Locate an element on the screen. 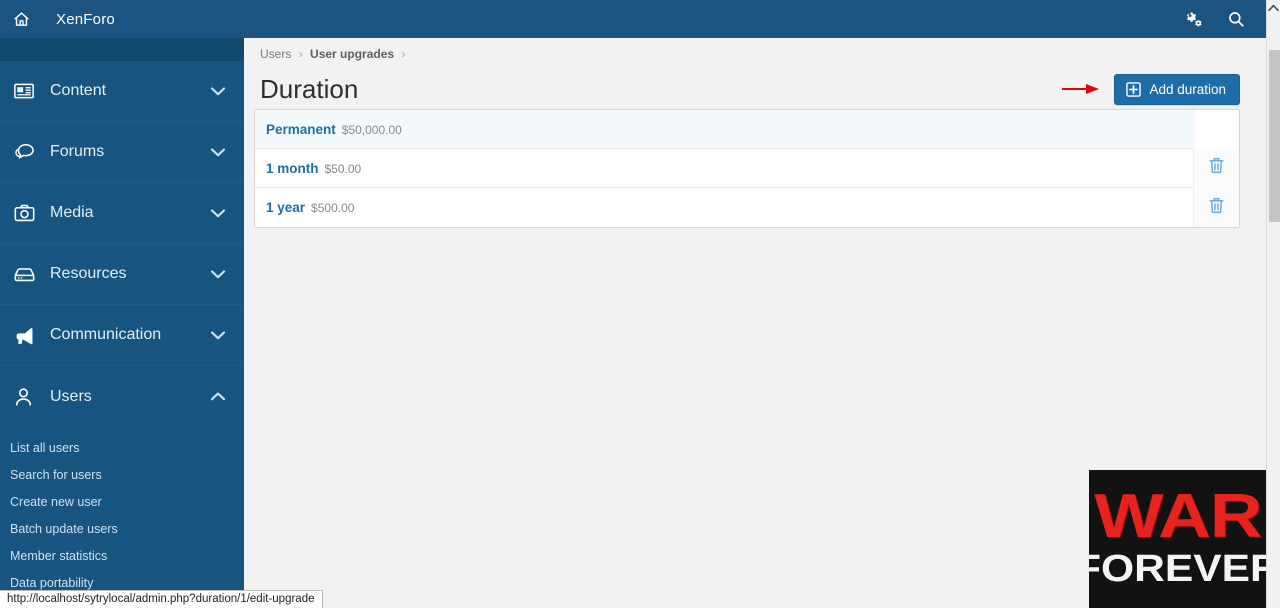 This screenshot has height=608, width=1280. scrollbar-thumb is located at coordinates (1274, 136).